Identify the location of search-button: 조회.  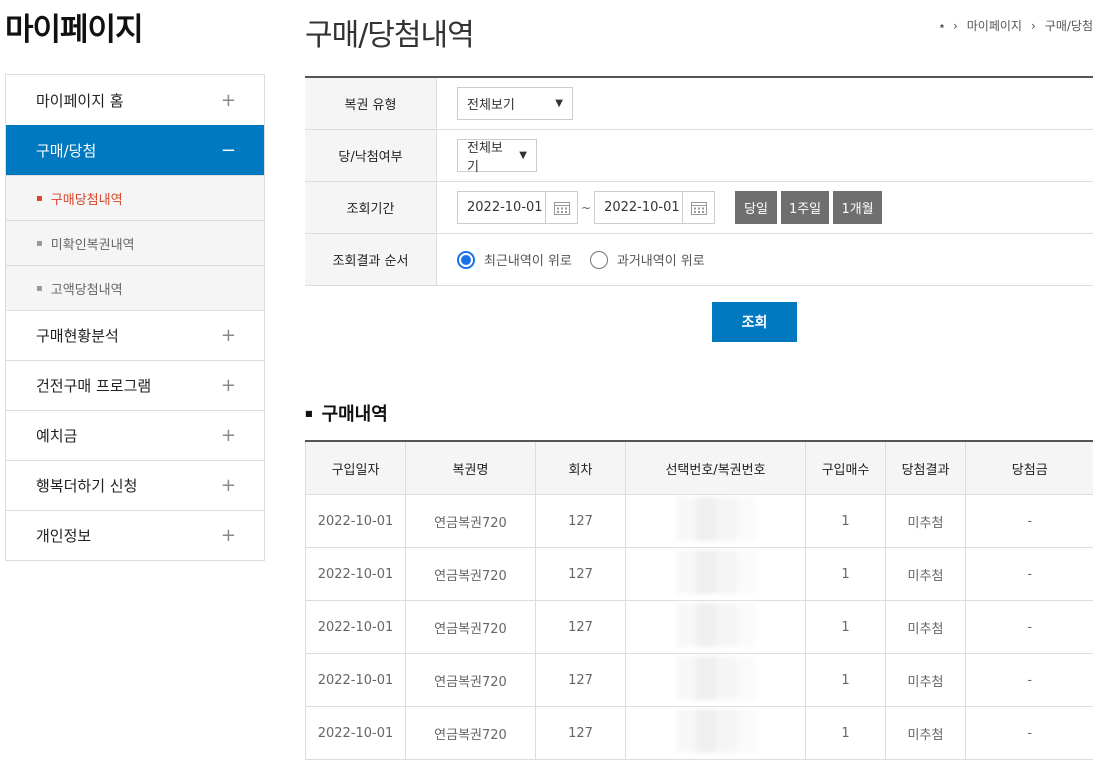
(754, 322).